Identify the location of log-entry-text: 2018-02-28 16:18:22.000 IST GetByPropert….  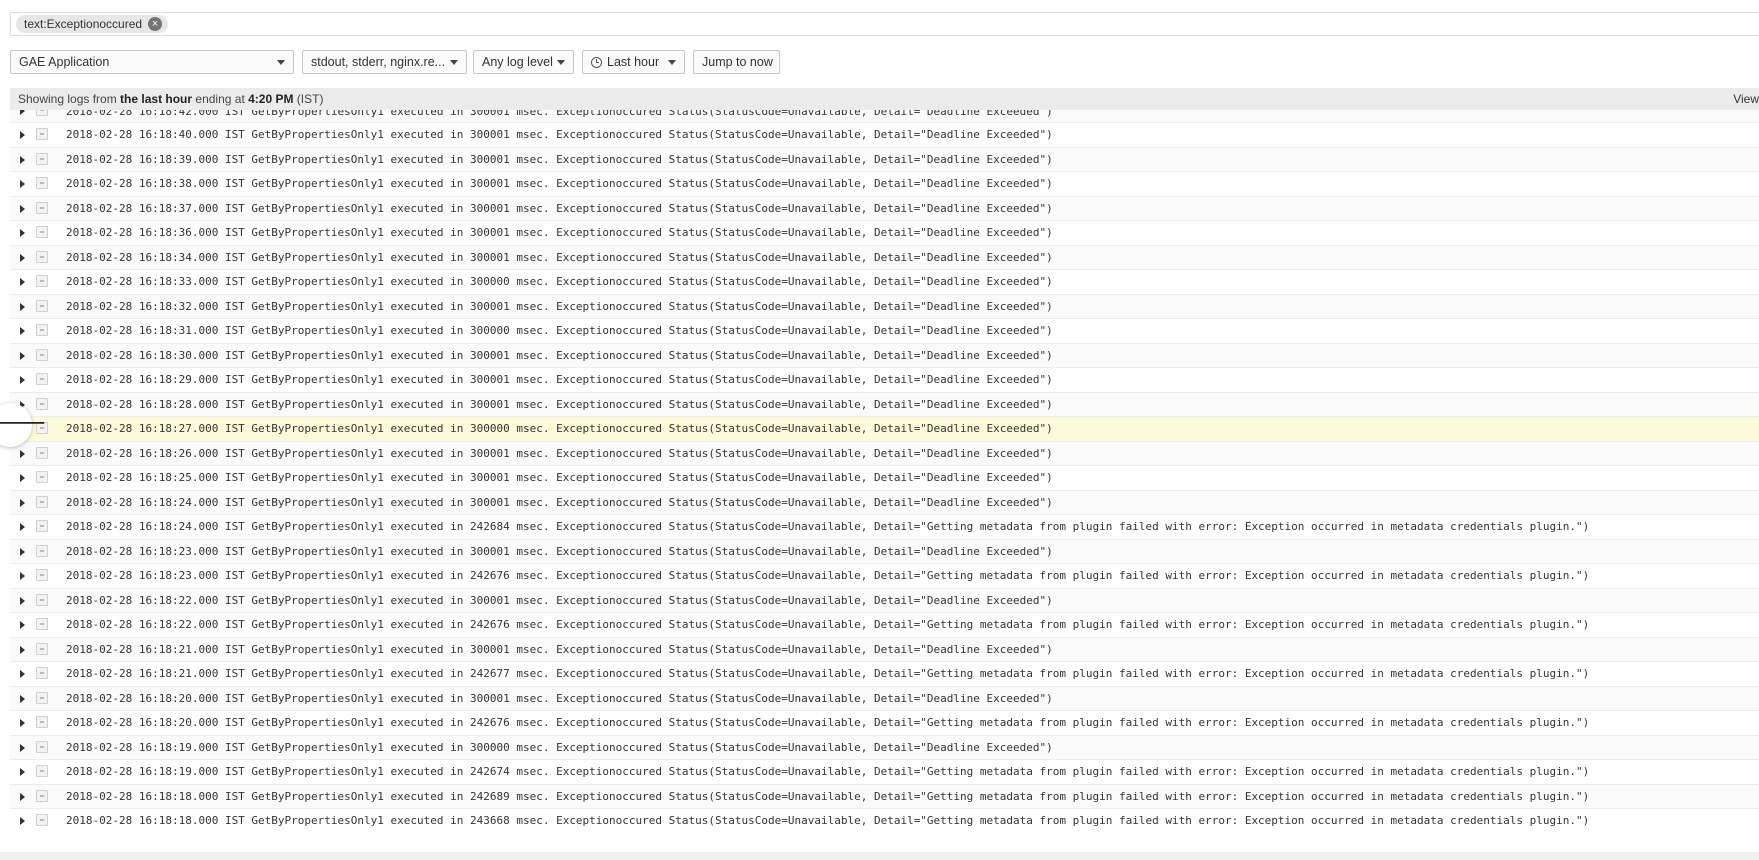
(828, 624).